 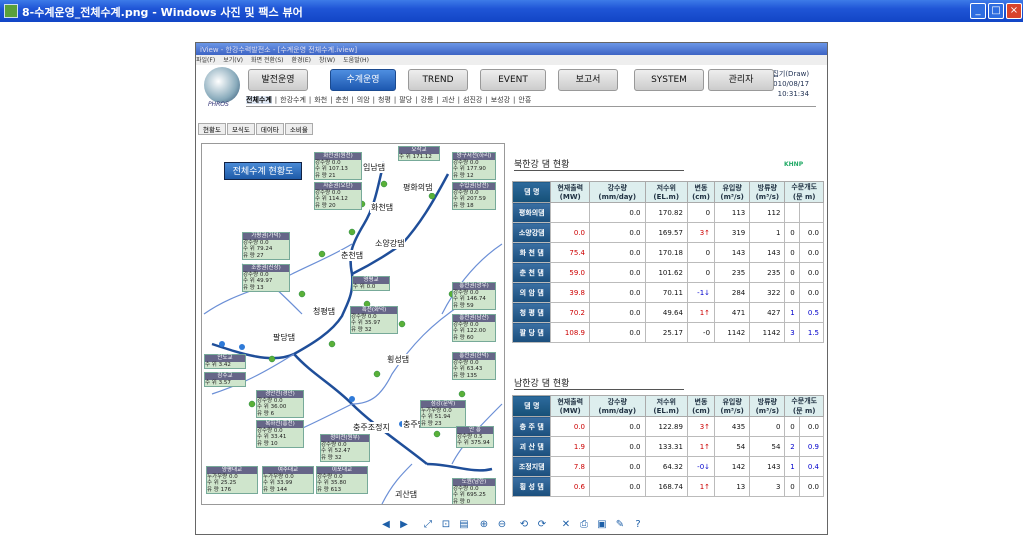 I want to click on station-box: 수입권(남전) 강수량 0.0 수 위 207.59 유 량 18, so click(x=474, y=196).